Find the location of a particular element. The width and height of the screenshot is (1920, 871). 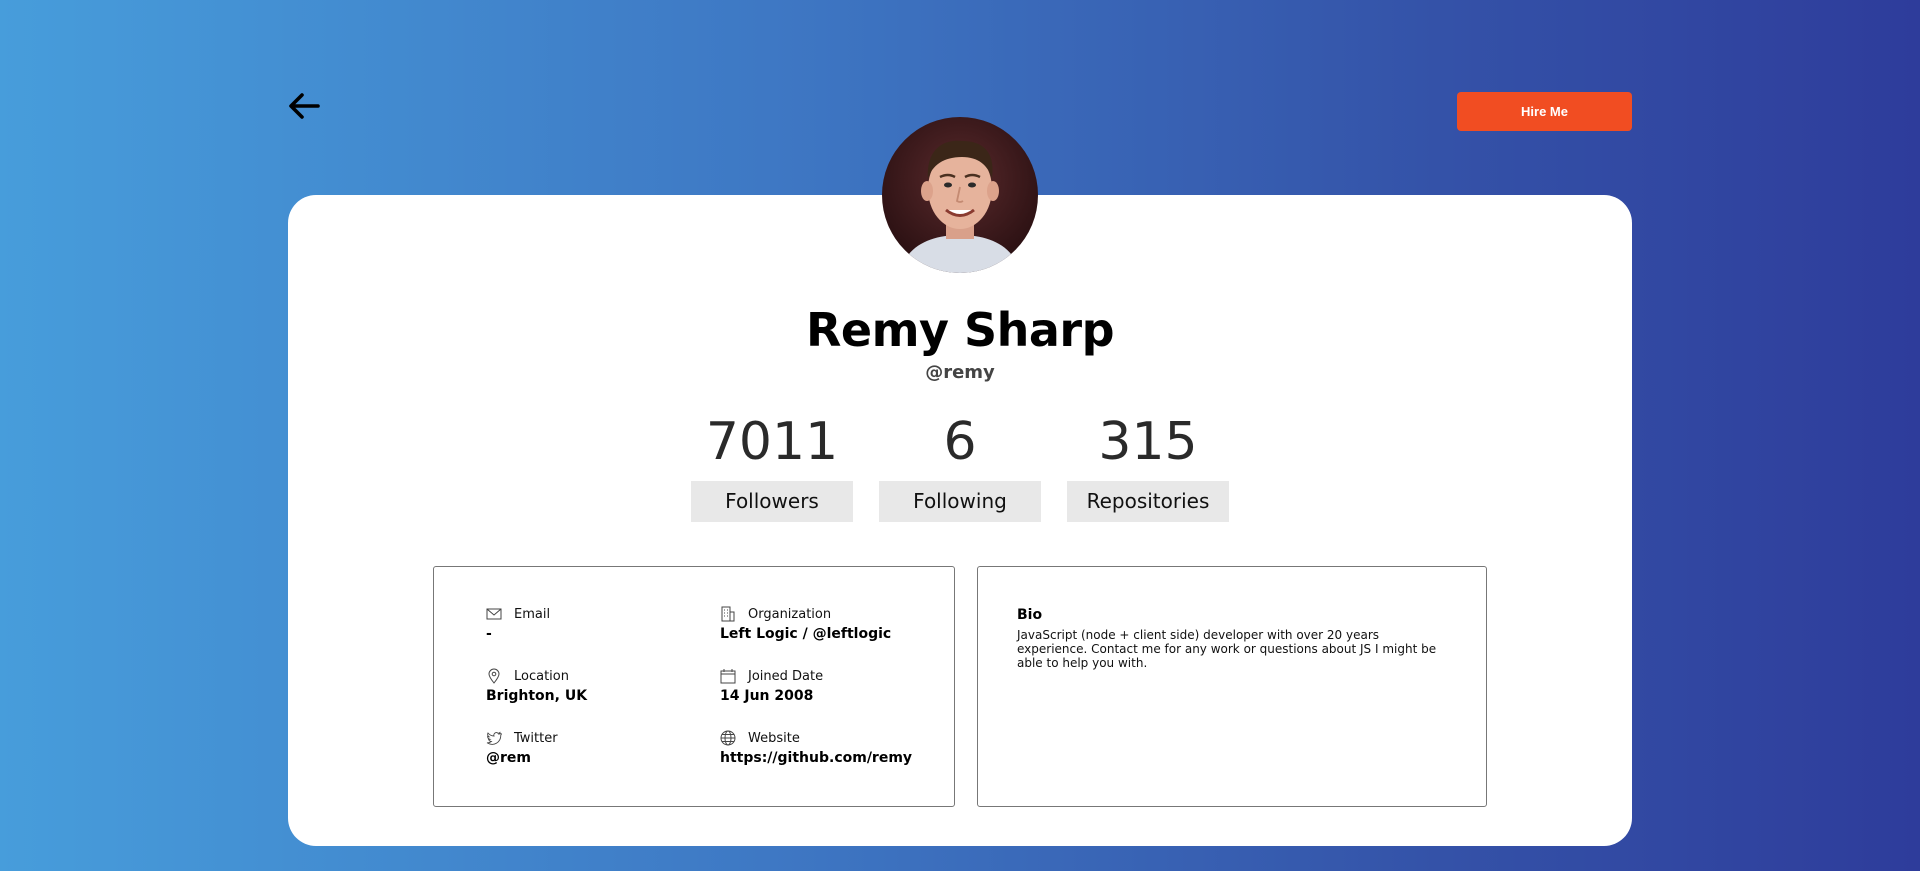

detail-label: Joined Date is located at coordinates (786, 676).